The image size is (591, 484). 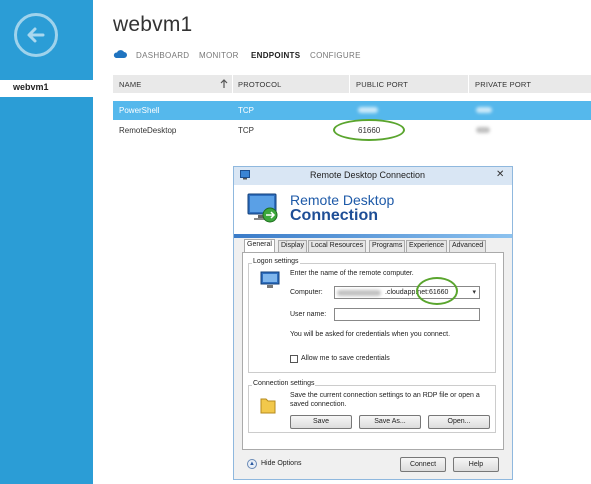 What do you see at coordinates (337, 246) in the screenshot?
I see `tab-local-resources: Local Resources` at bounding box center [337, 246].